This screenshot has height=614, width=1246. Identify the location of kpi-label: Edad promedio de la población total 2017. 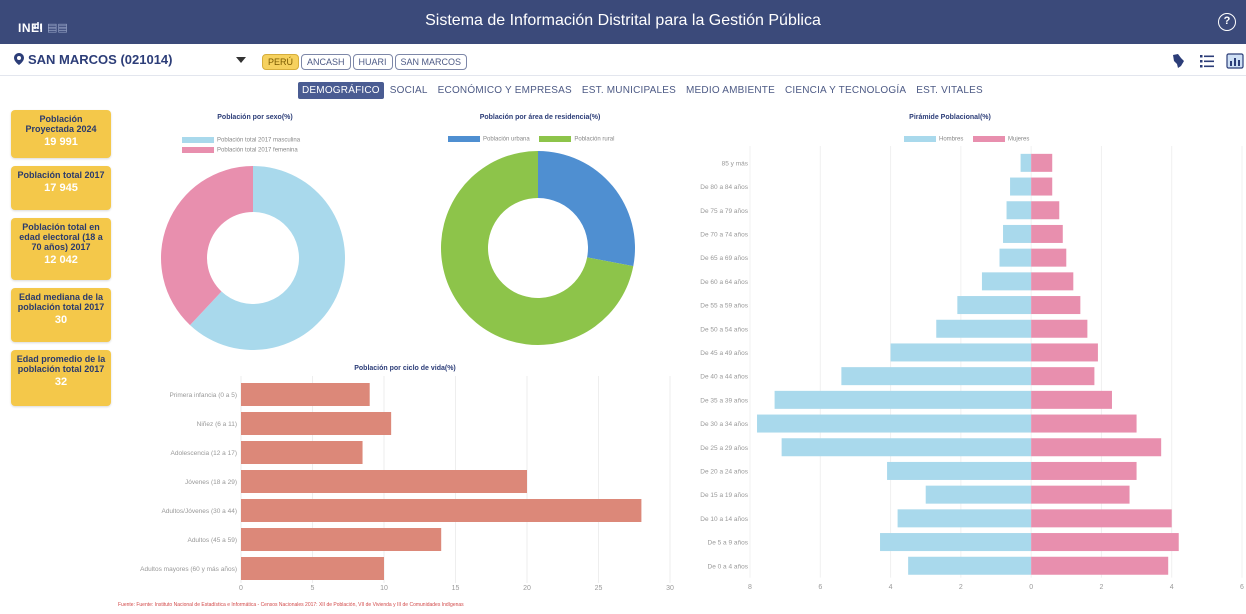
(61, 364).